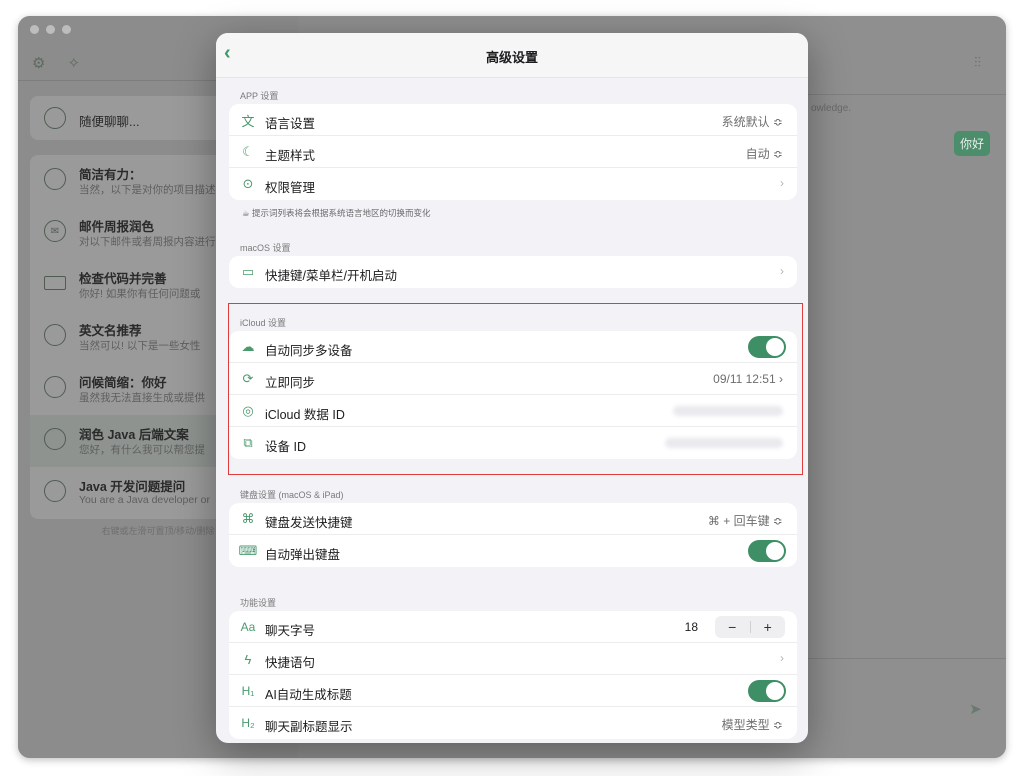  What do you see at coordinates (513, 627) in the screenshot?
I see `font-size-row: Aa 聊天字号 18 − +` at bounding box center [513, 627].